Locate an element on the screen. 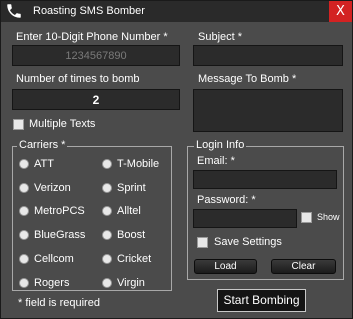 This screenshot has width=353, height=319. multiple-texts-checkbox is located at coordinates (18, 124).